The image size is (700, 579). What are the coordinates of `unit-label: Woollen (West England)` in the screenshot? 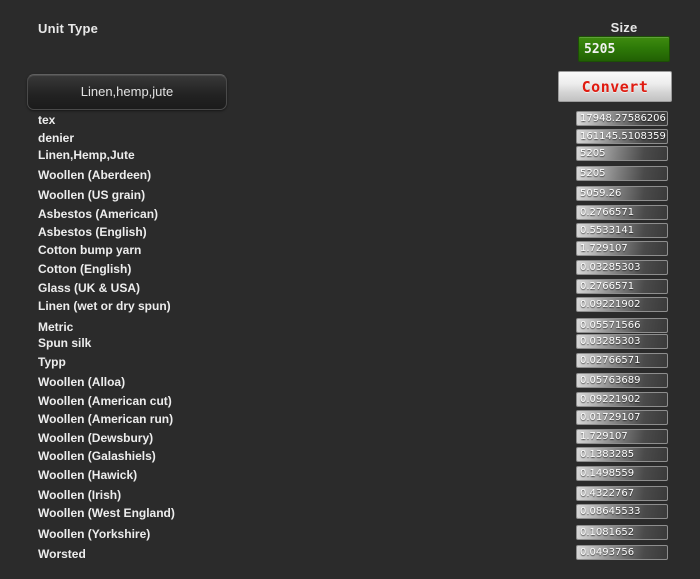 It's located at (106, 513).